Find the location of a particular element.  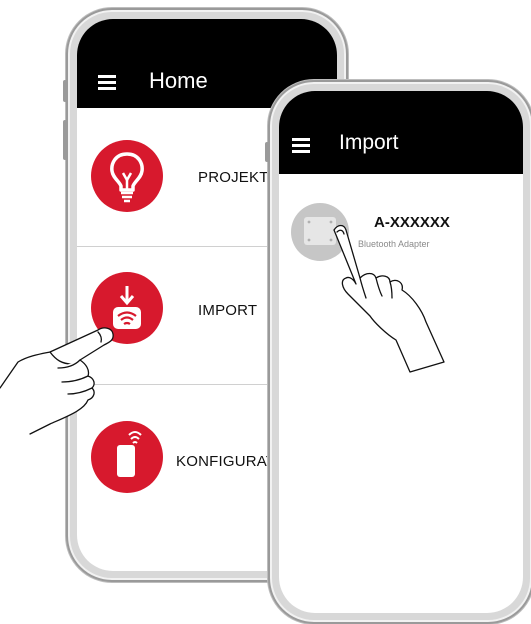

import-app-bar: Import is located at coordinates (401, 132).